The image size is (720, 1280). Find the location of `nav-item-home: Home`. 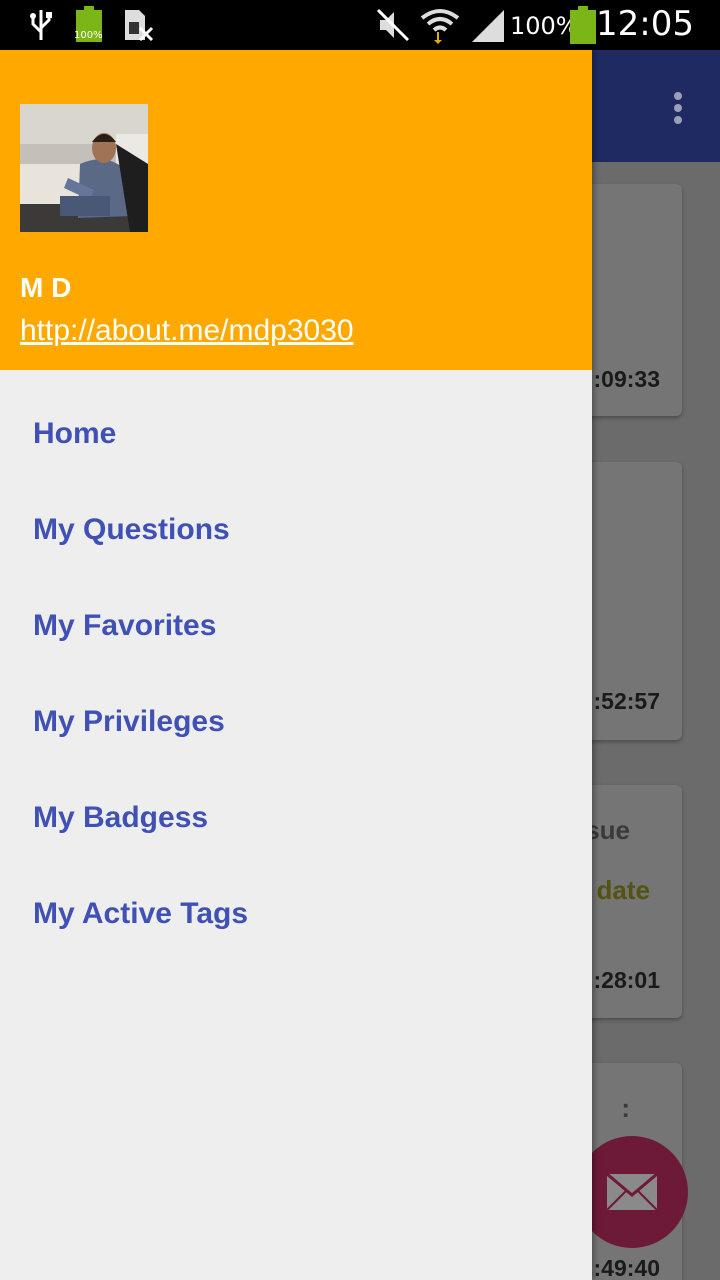

nav-item-home: Home is located at coordinates (296, 435).